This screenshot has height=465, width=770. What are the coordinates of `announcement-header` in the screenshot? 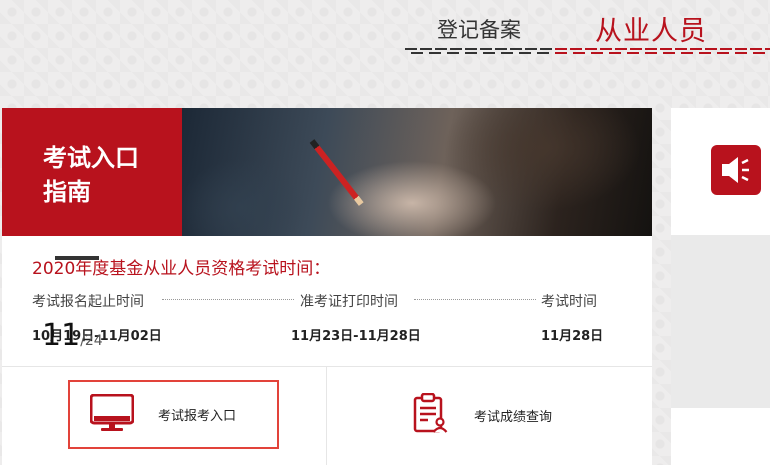 It's located at (720, 171).